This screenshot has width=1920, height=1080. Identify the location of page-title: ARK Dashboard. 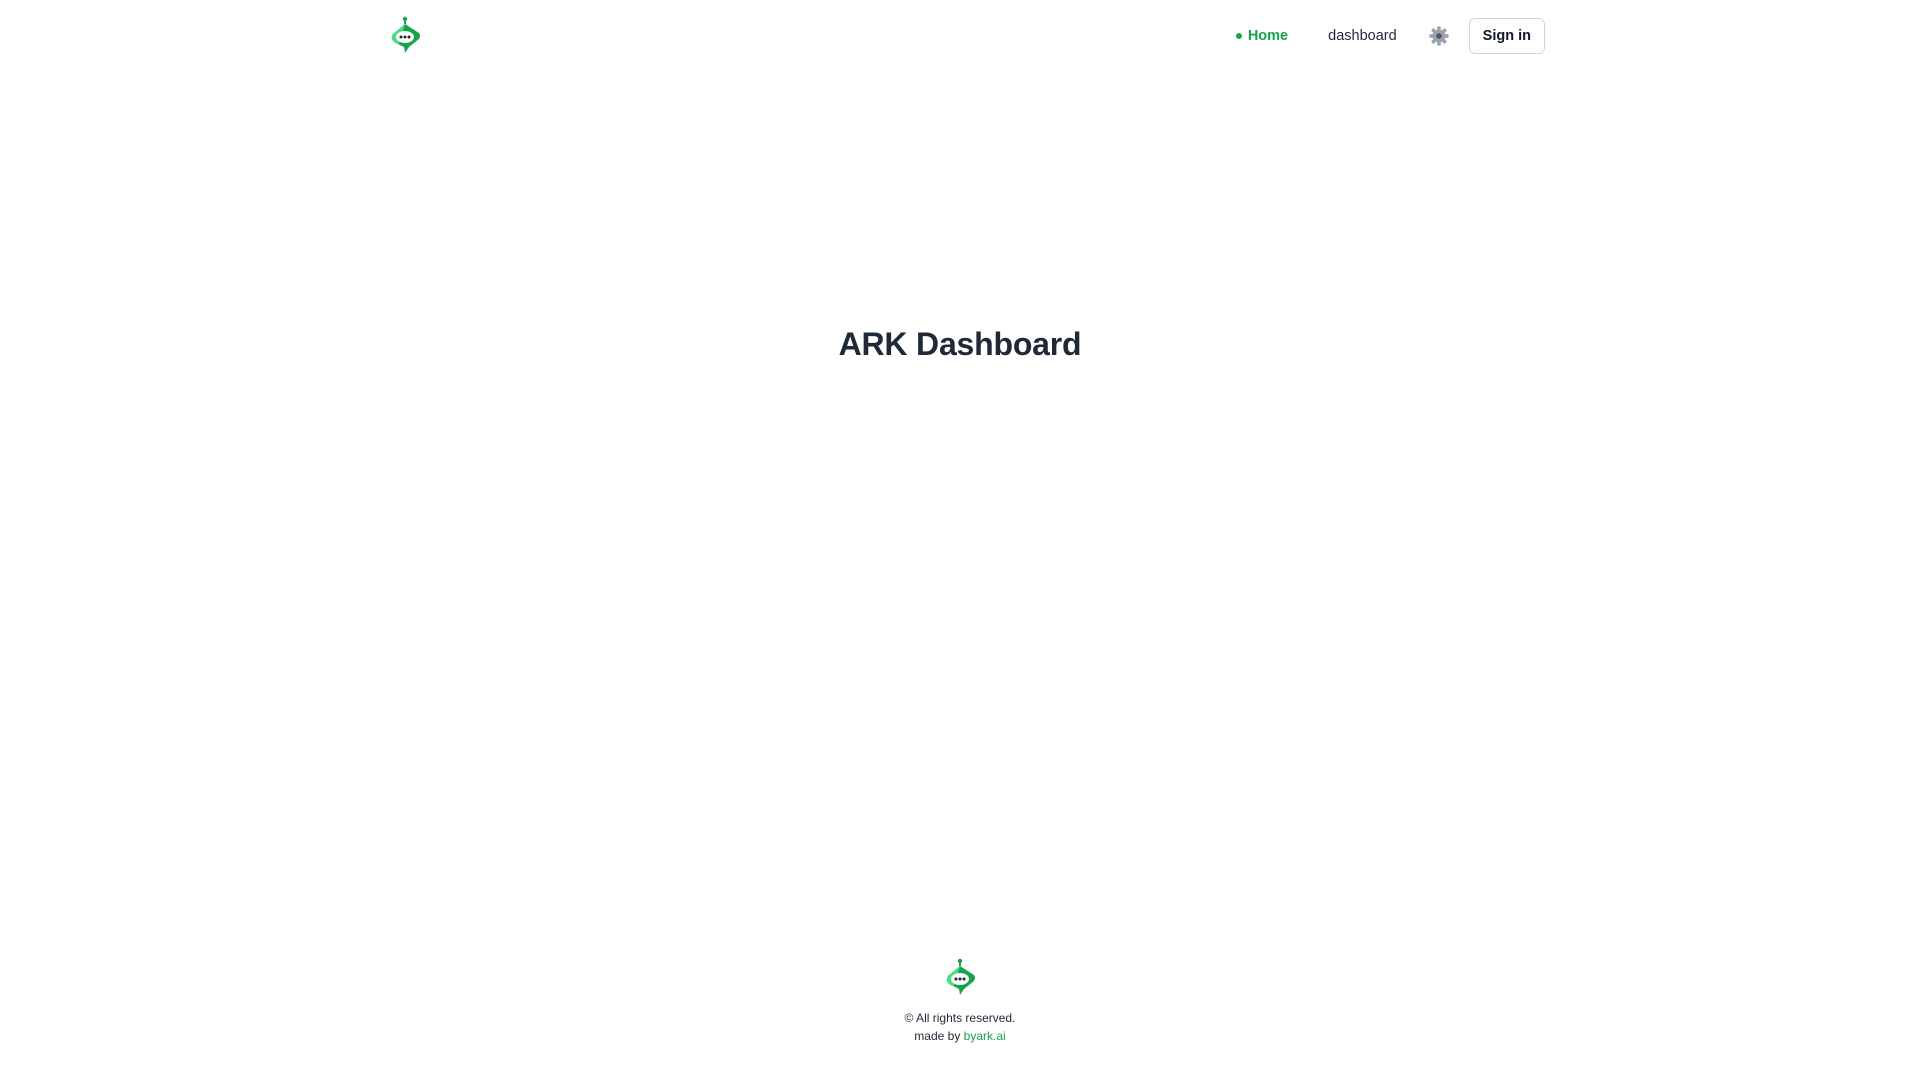
(960, 344).